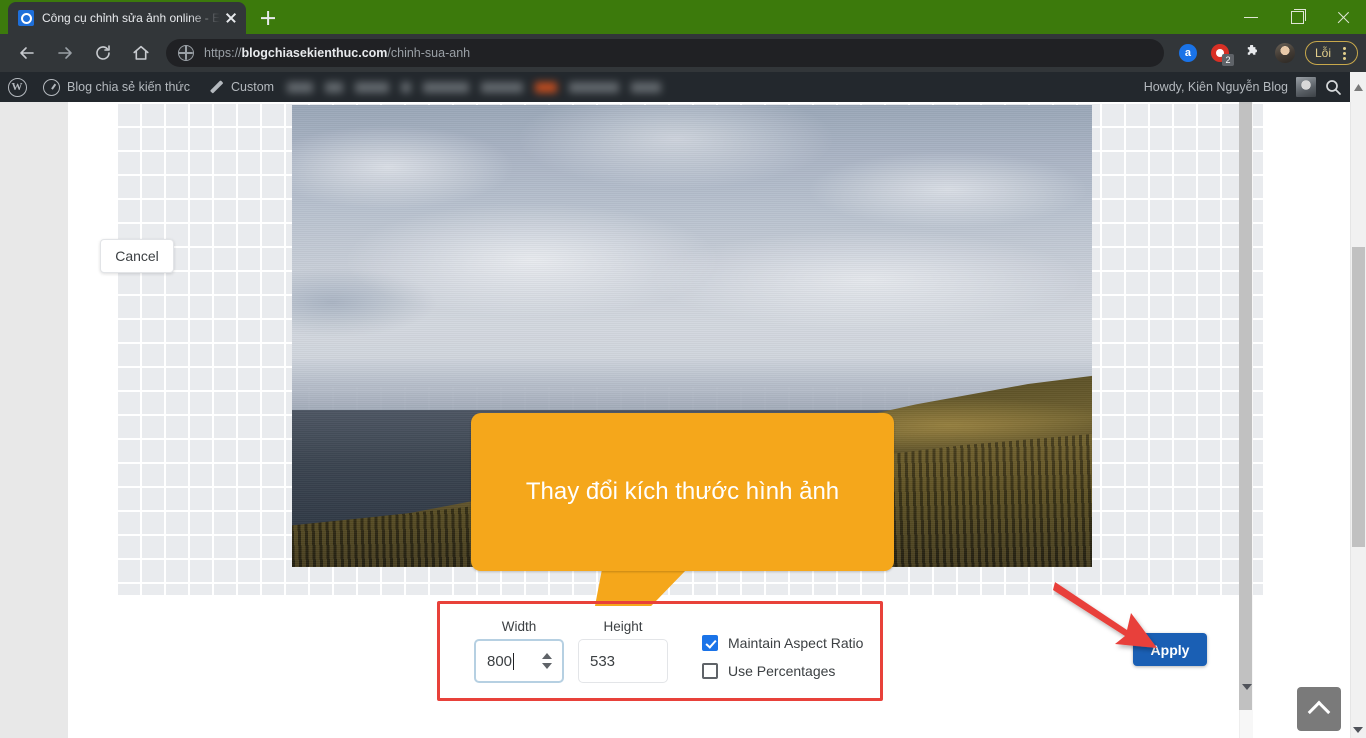 The height and width of the screenshot is (738, 1366). What do you see at coordinates (1251, 17) in the screenshot?
I see `minimize-icon` at bounding box center [1251, 17].